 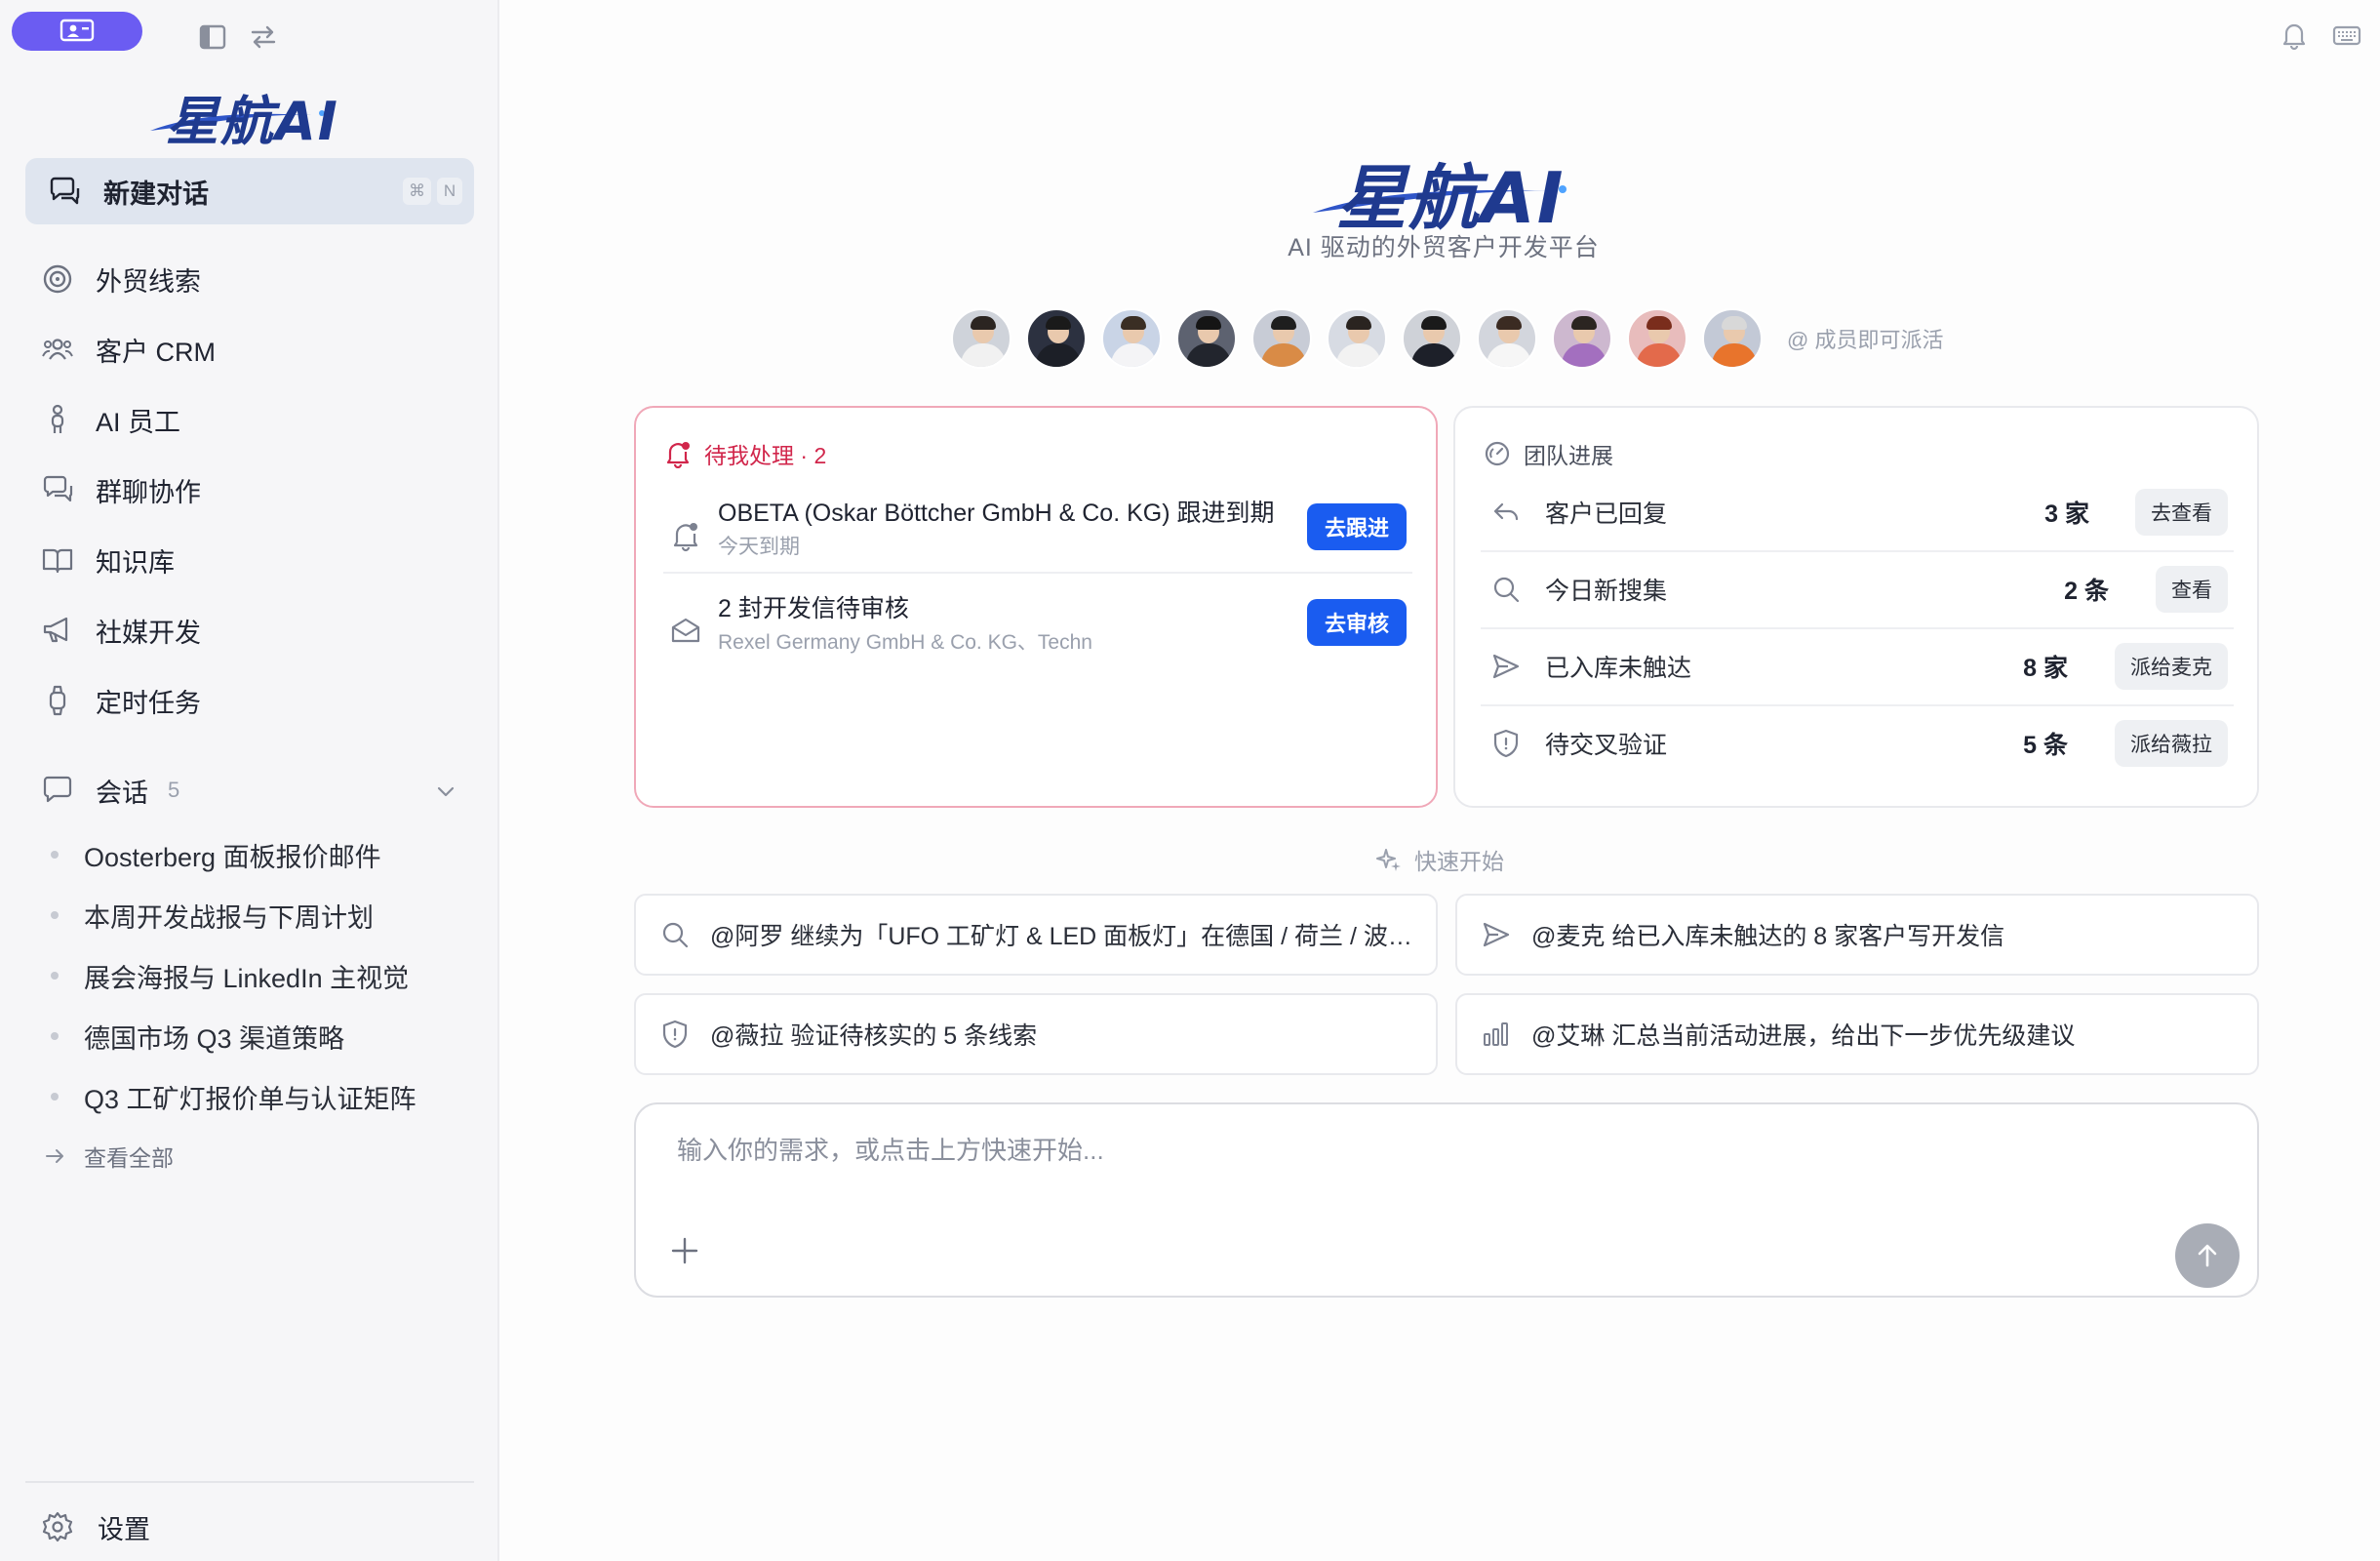 What do you see at coordinates (1459, 861) in the screenshot?
I see `quick-start-title: 快速开始` at bounding box center [1459, 861].